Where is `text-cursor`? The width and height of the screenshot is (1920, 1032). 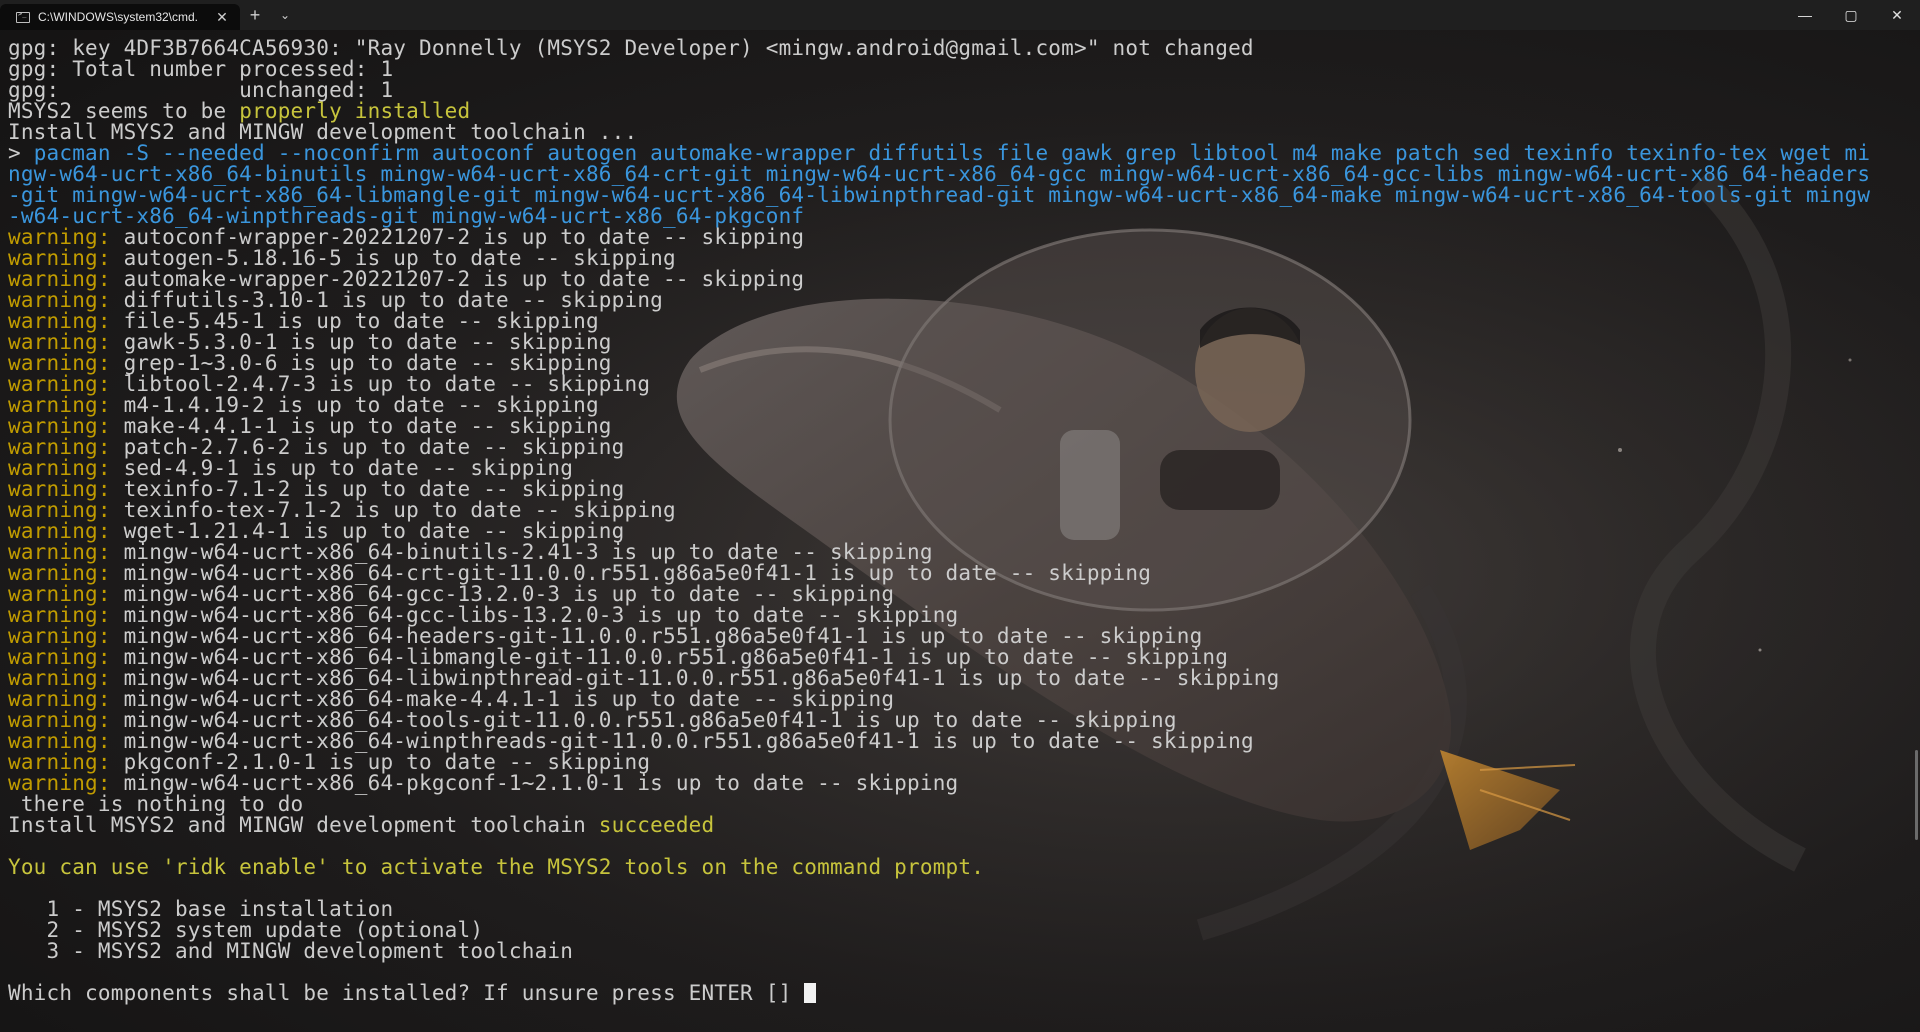 text-cursor is located at coordinates (810, 993).